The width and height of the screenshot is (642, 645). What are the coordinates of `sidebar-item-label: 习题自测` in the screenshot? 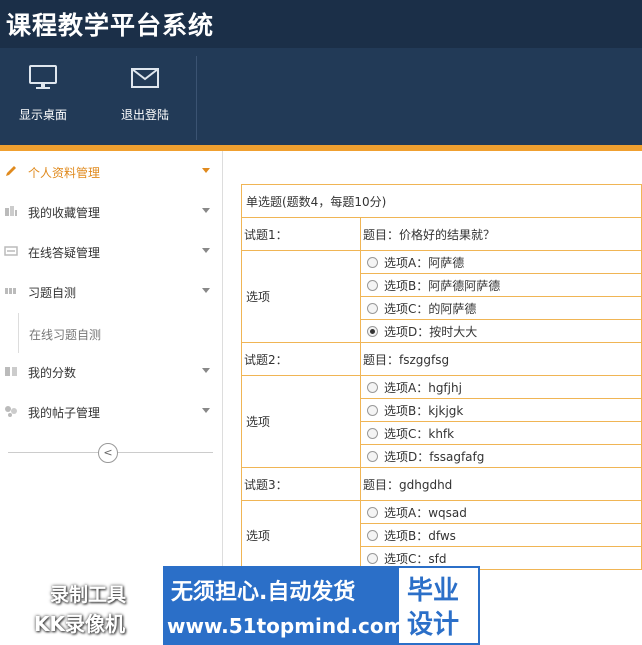 It's located at (52, 293).